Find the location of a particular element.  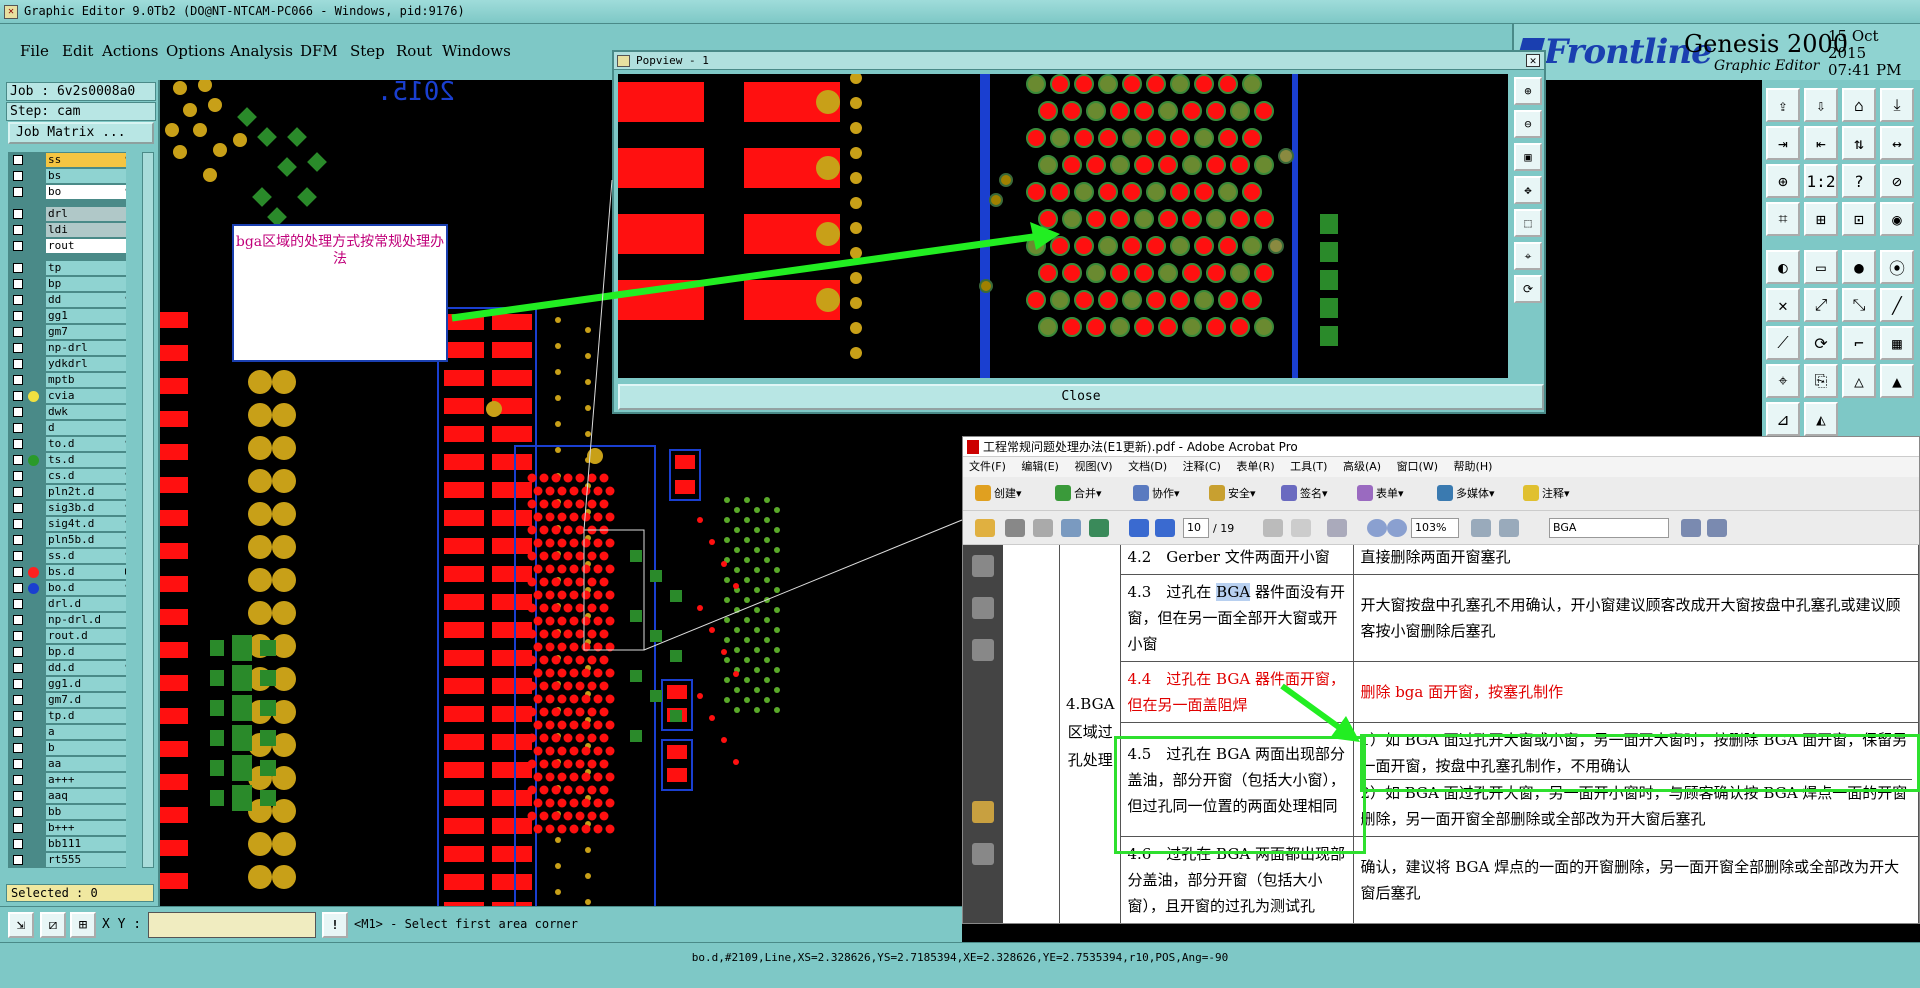

layer-name: np-drl.d is located at coordinates (86, 620).